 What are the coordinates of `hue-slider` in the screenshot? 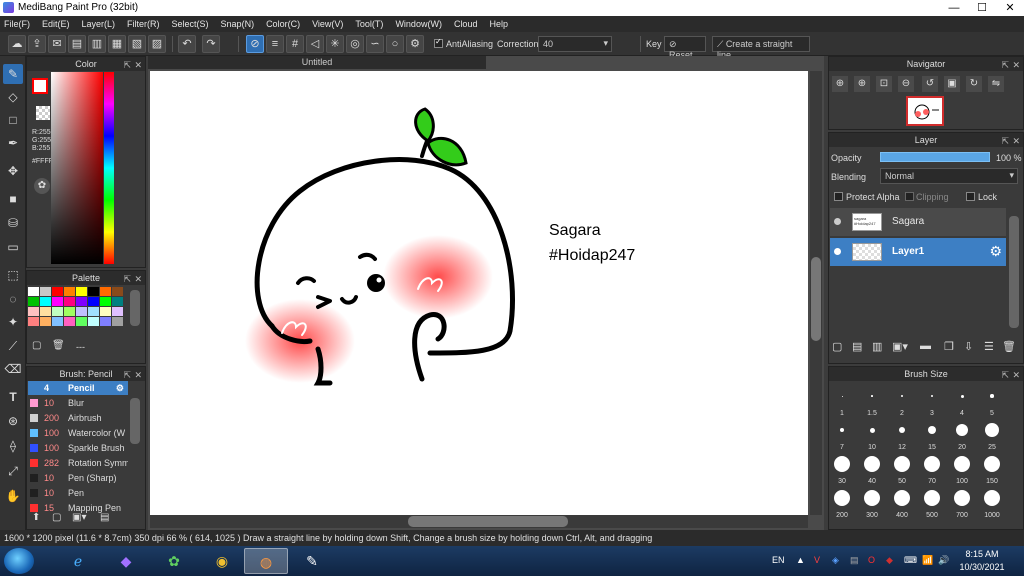 It's located at (109, 168).